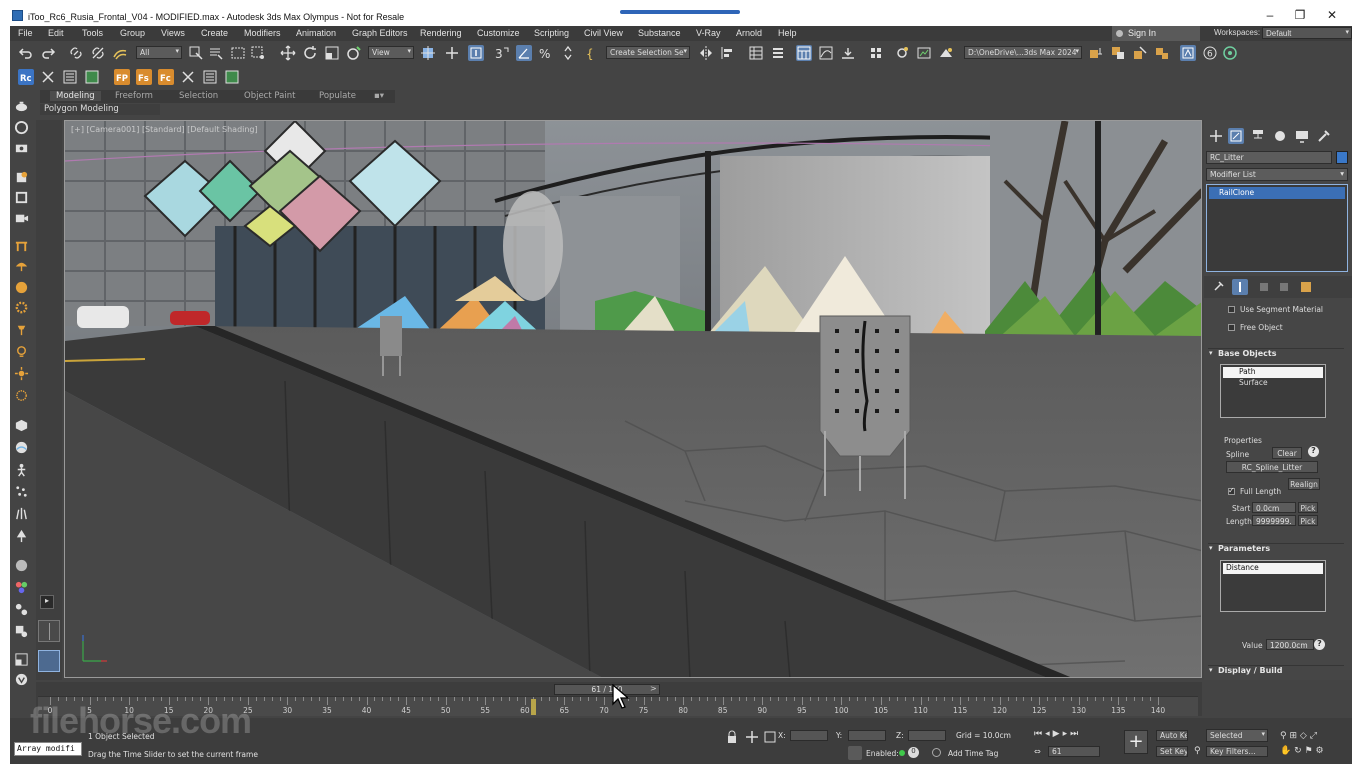 The image size is (1360, 773). What do you see at coordinates (1303, 736) in the screenshot?
I see `field-of-view-icon: ◇` at bounding box center [1303, 736].